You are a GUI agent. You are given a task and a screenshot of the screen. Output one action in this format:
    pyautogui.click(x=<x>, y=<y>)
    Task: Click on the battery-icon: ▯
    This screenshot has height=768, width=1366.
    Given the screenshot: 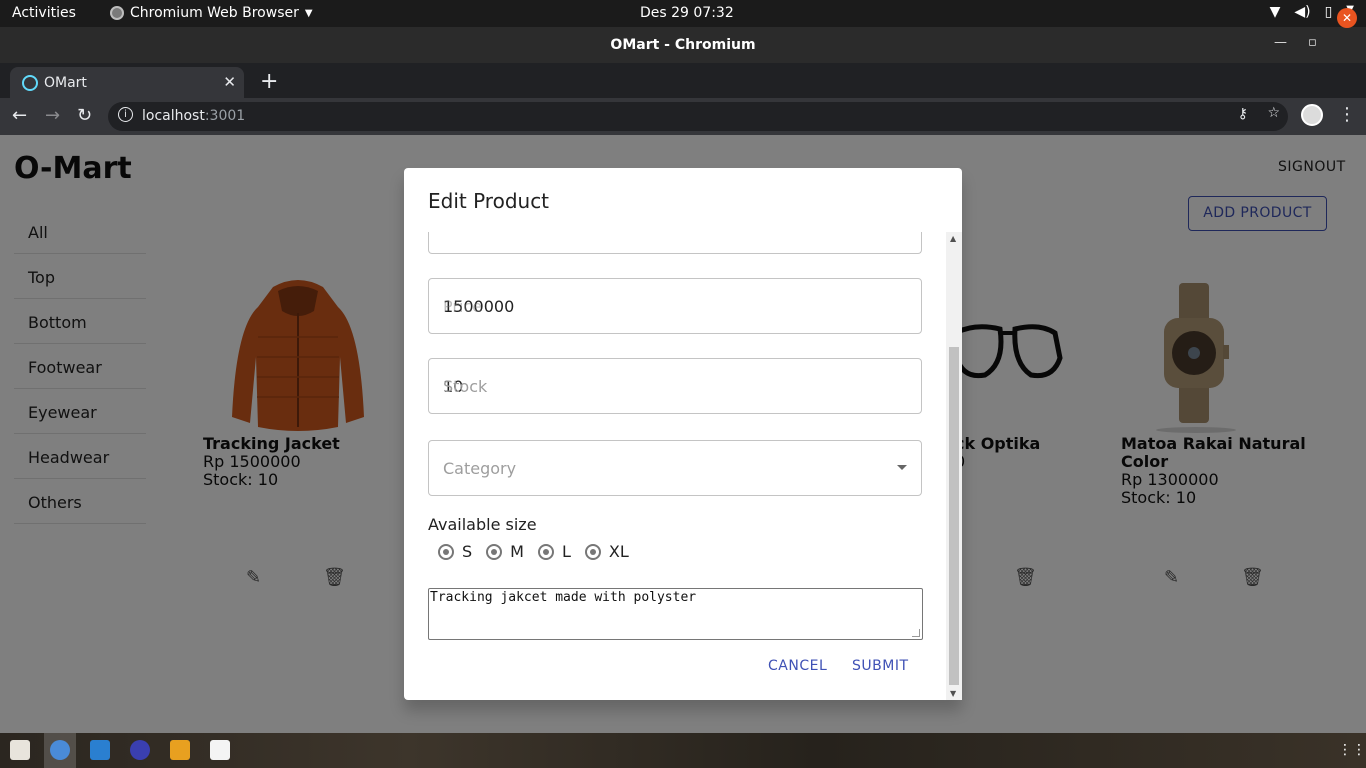 What is the action you would take?
    pyautogui.click(x=1328, y=12)
    